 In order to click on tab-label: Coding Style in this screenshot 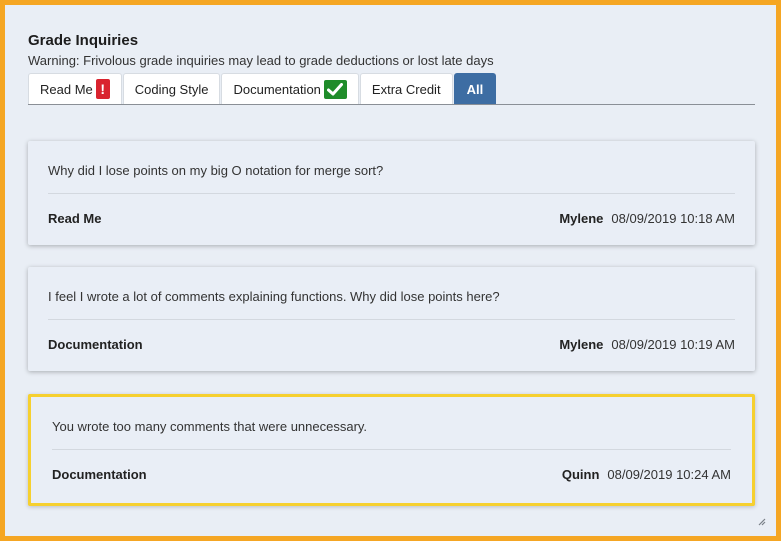, I will do `click(171, 89)`.